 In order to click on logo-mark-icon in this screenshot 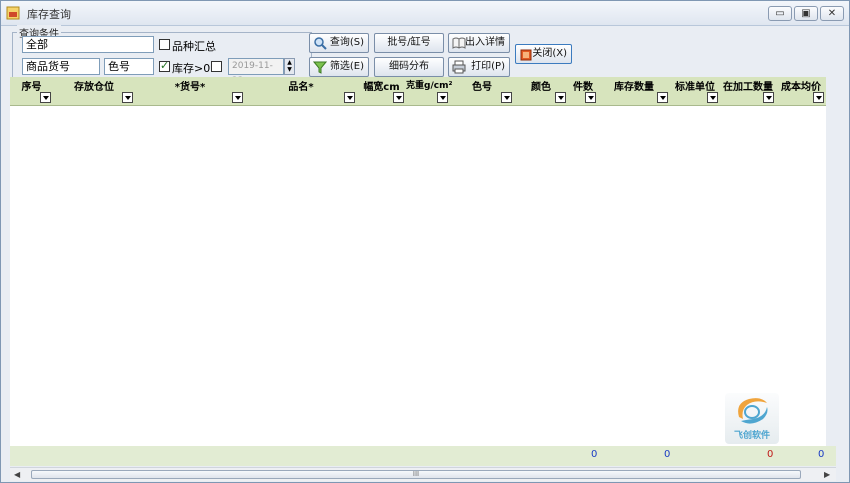, I will do `click(753, 411)`.